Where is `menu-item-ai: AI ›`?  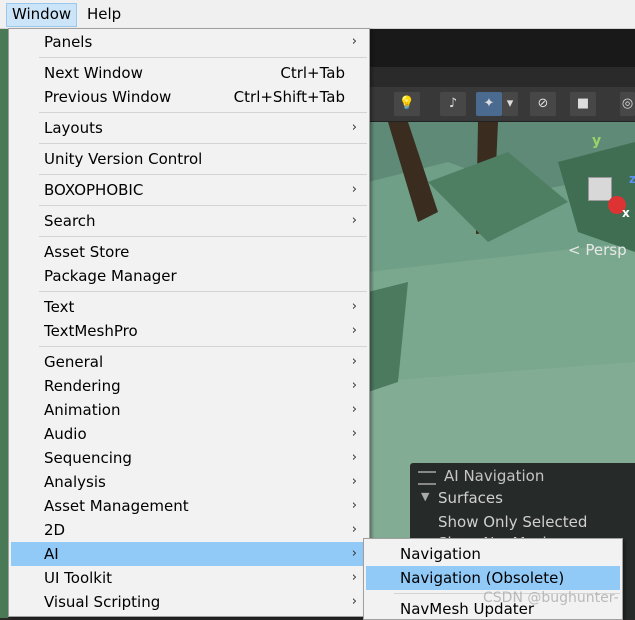 menu-item-ai: AI › is located at coordinates (189, 554).